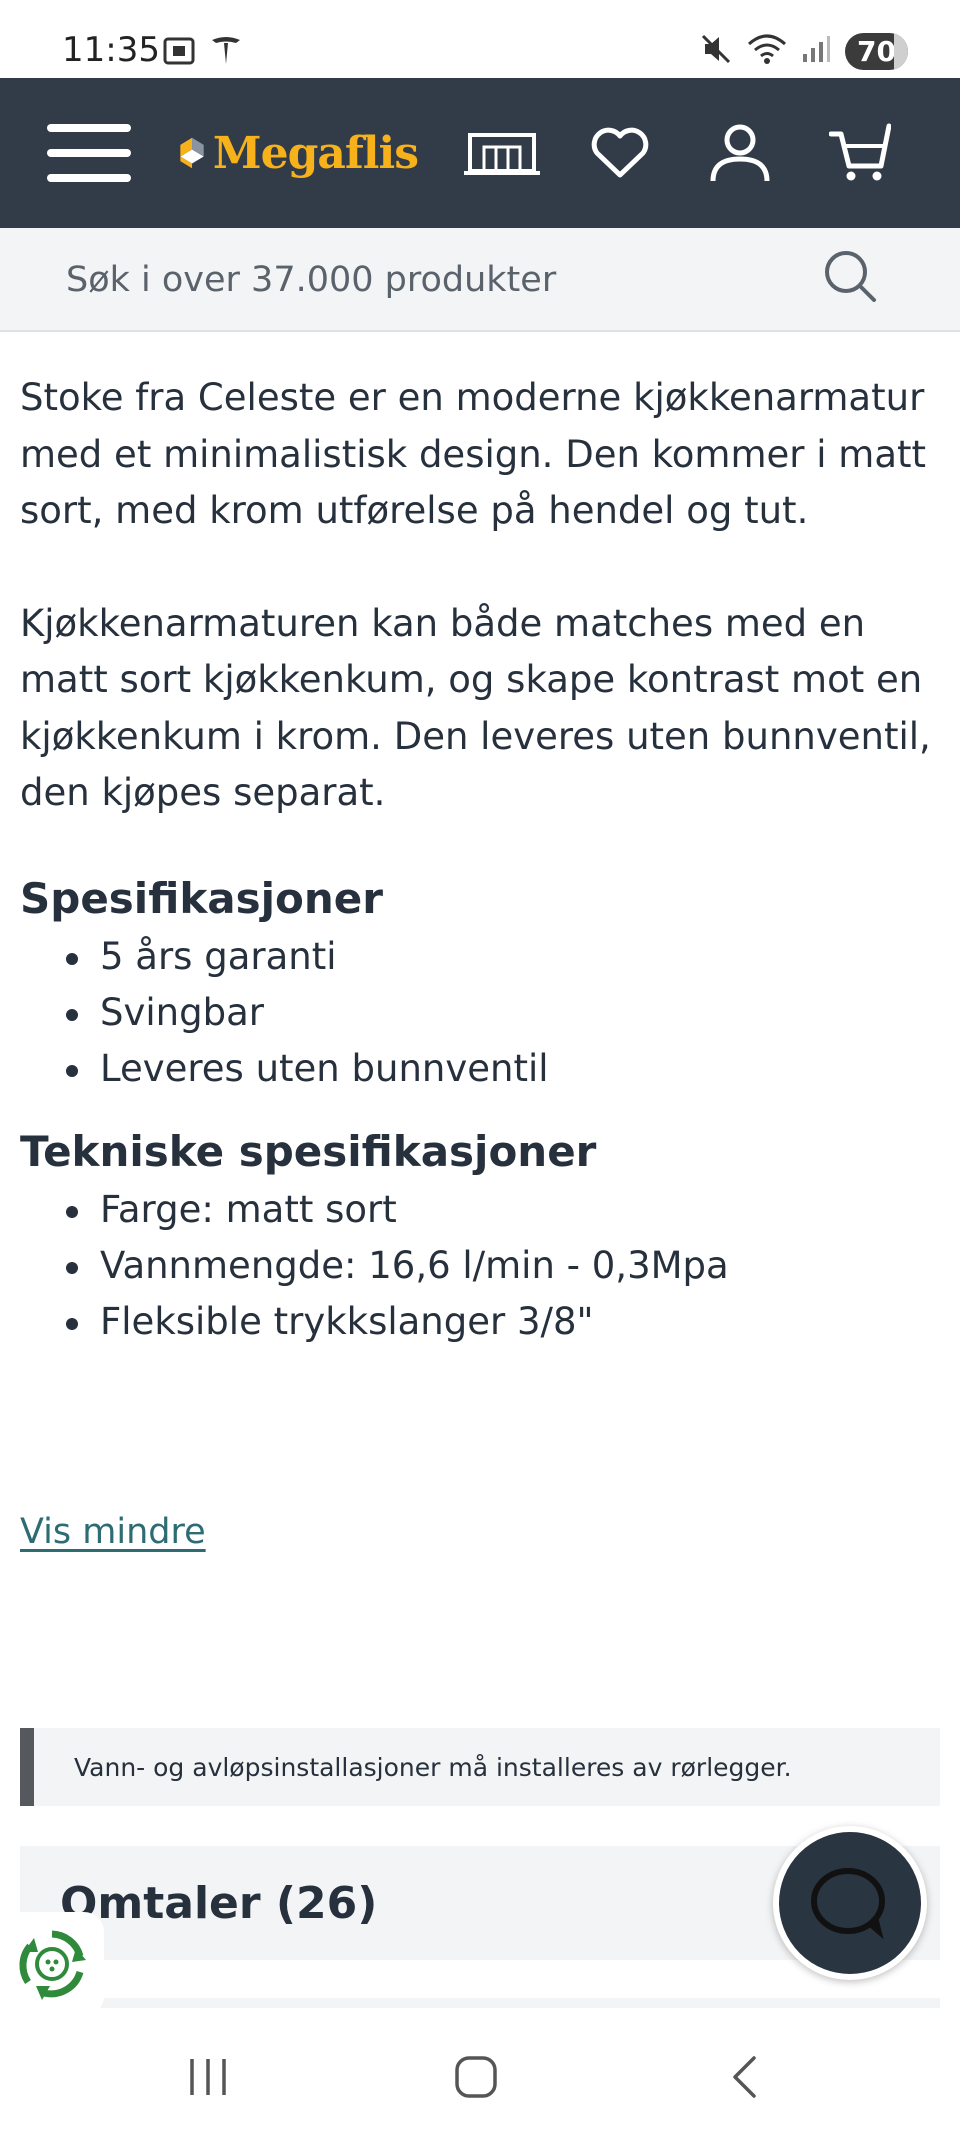 This screenshot has width=960, height=2133. I want to click on next-section-strip, so click(480, 2003).